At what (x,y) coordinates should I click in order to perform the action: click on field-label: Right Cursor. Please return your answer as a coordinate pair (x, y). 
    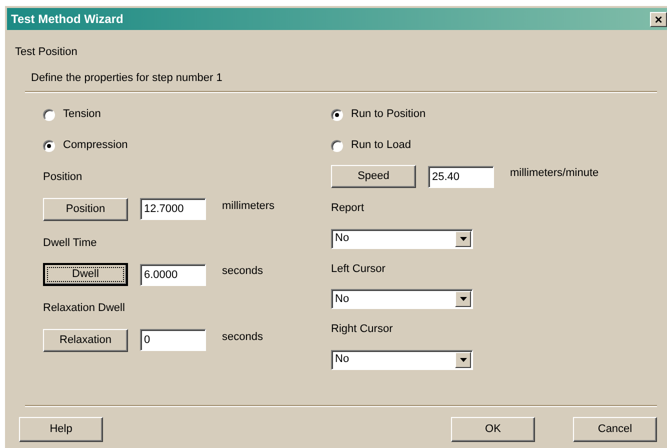
    Looking at the image, I should click on (362, 329).